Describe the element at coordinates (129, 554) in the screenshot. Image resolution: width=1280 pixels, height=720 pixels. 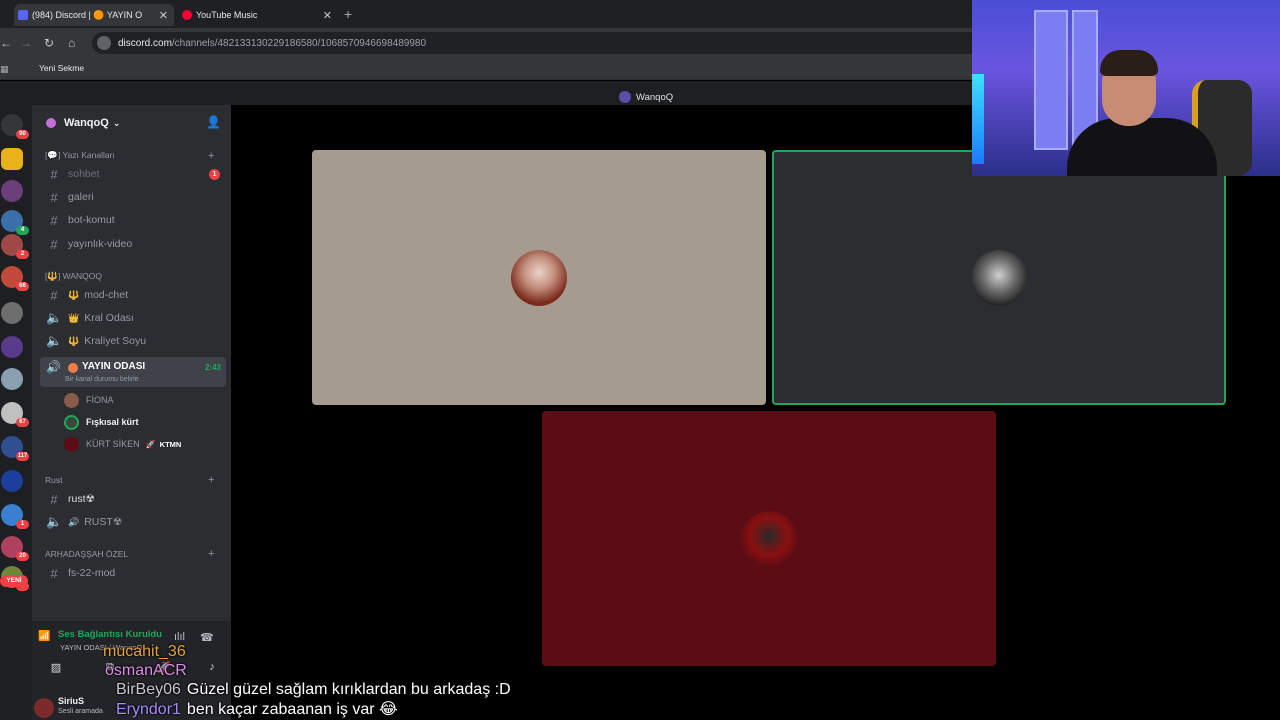
I see `category-arhadassah-ozel: ARHADAŞŞAH ÖZEL +` at that location.